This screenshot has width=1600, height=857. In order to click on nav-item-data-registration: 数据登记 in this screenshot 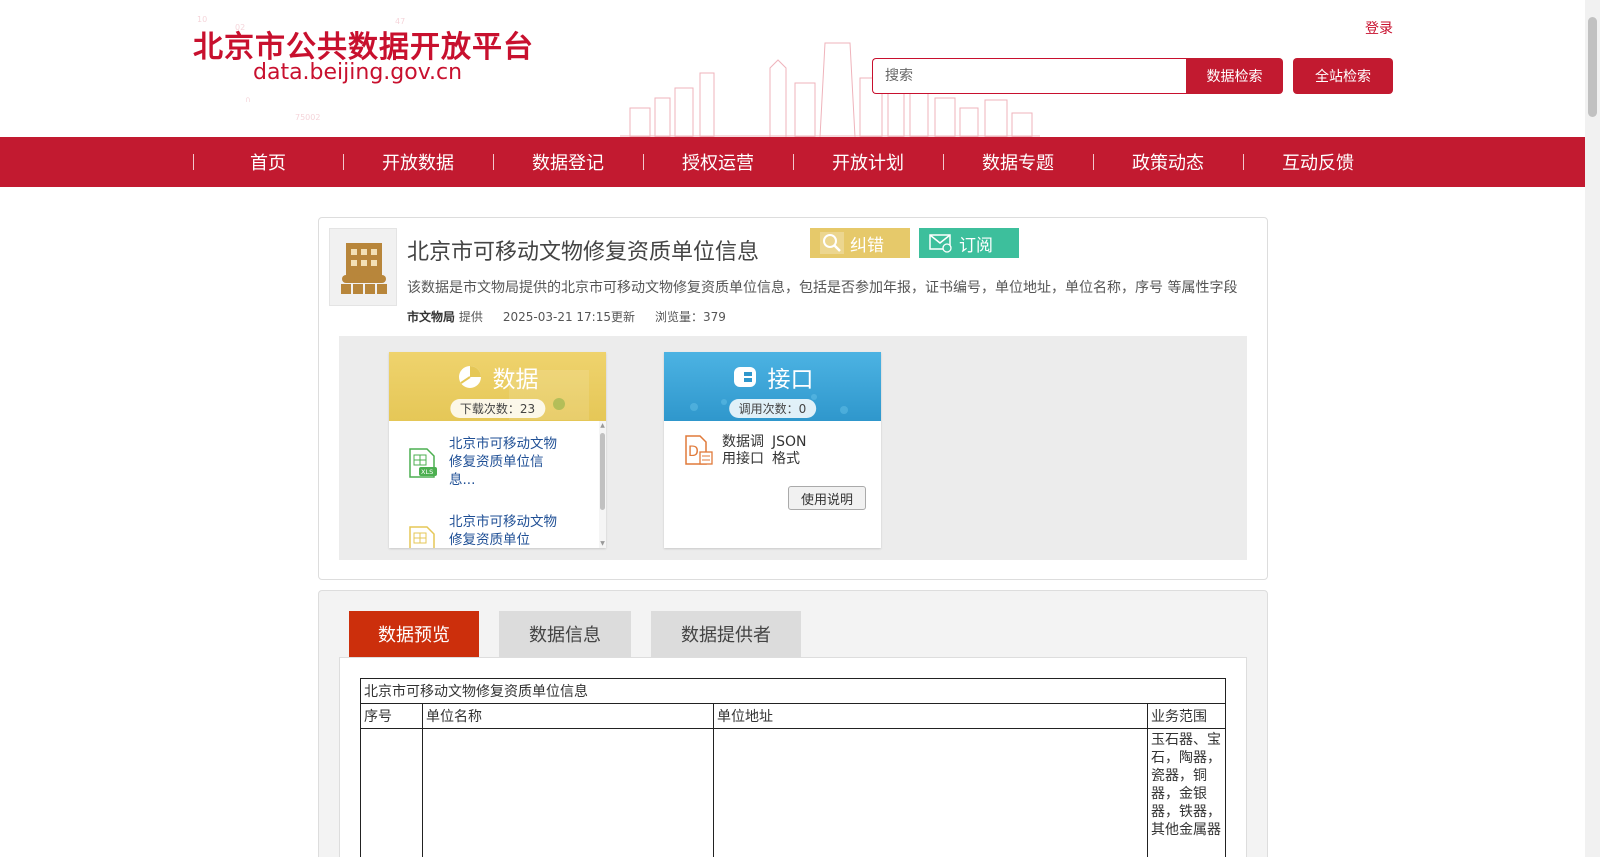, I will do `click(568, 162)`.